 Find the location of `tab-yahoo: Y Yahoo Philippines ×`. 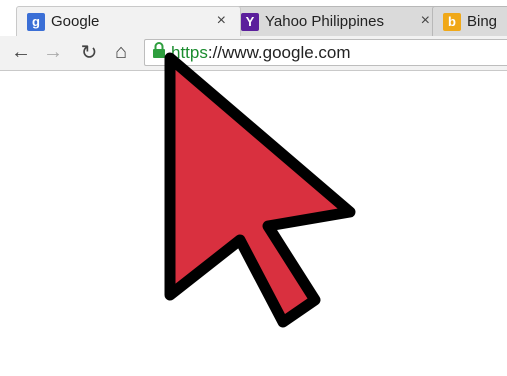

tab-yahoo: Y Yahoo Philippines × is located at coordinates (337, 21).